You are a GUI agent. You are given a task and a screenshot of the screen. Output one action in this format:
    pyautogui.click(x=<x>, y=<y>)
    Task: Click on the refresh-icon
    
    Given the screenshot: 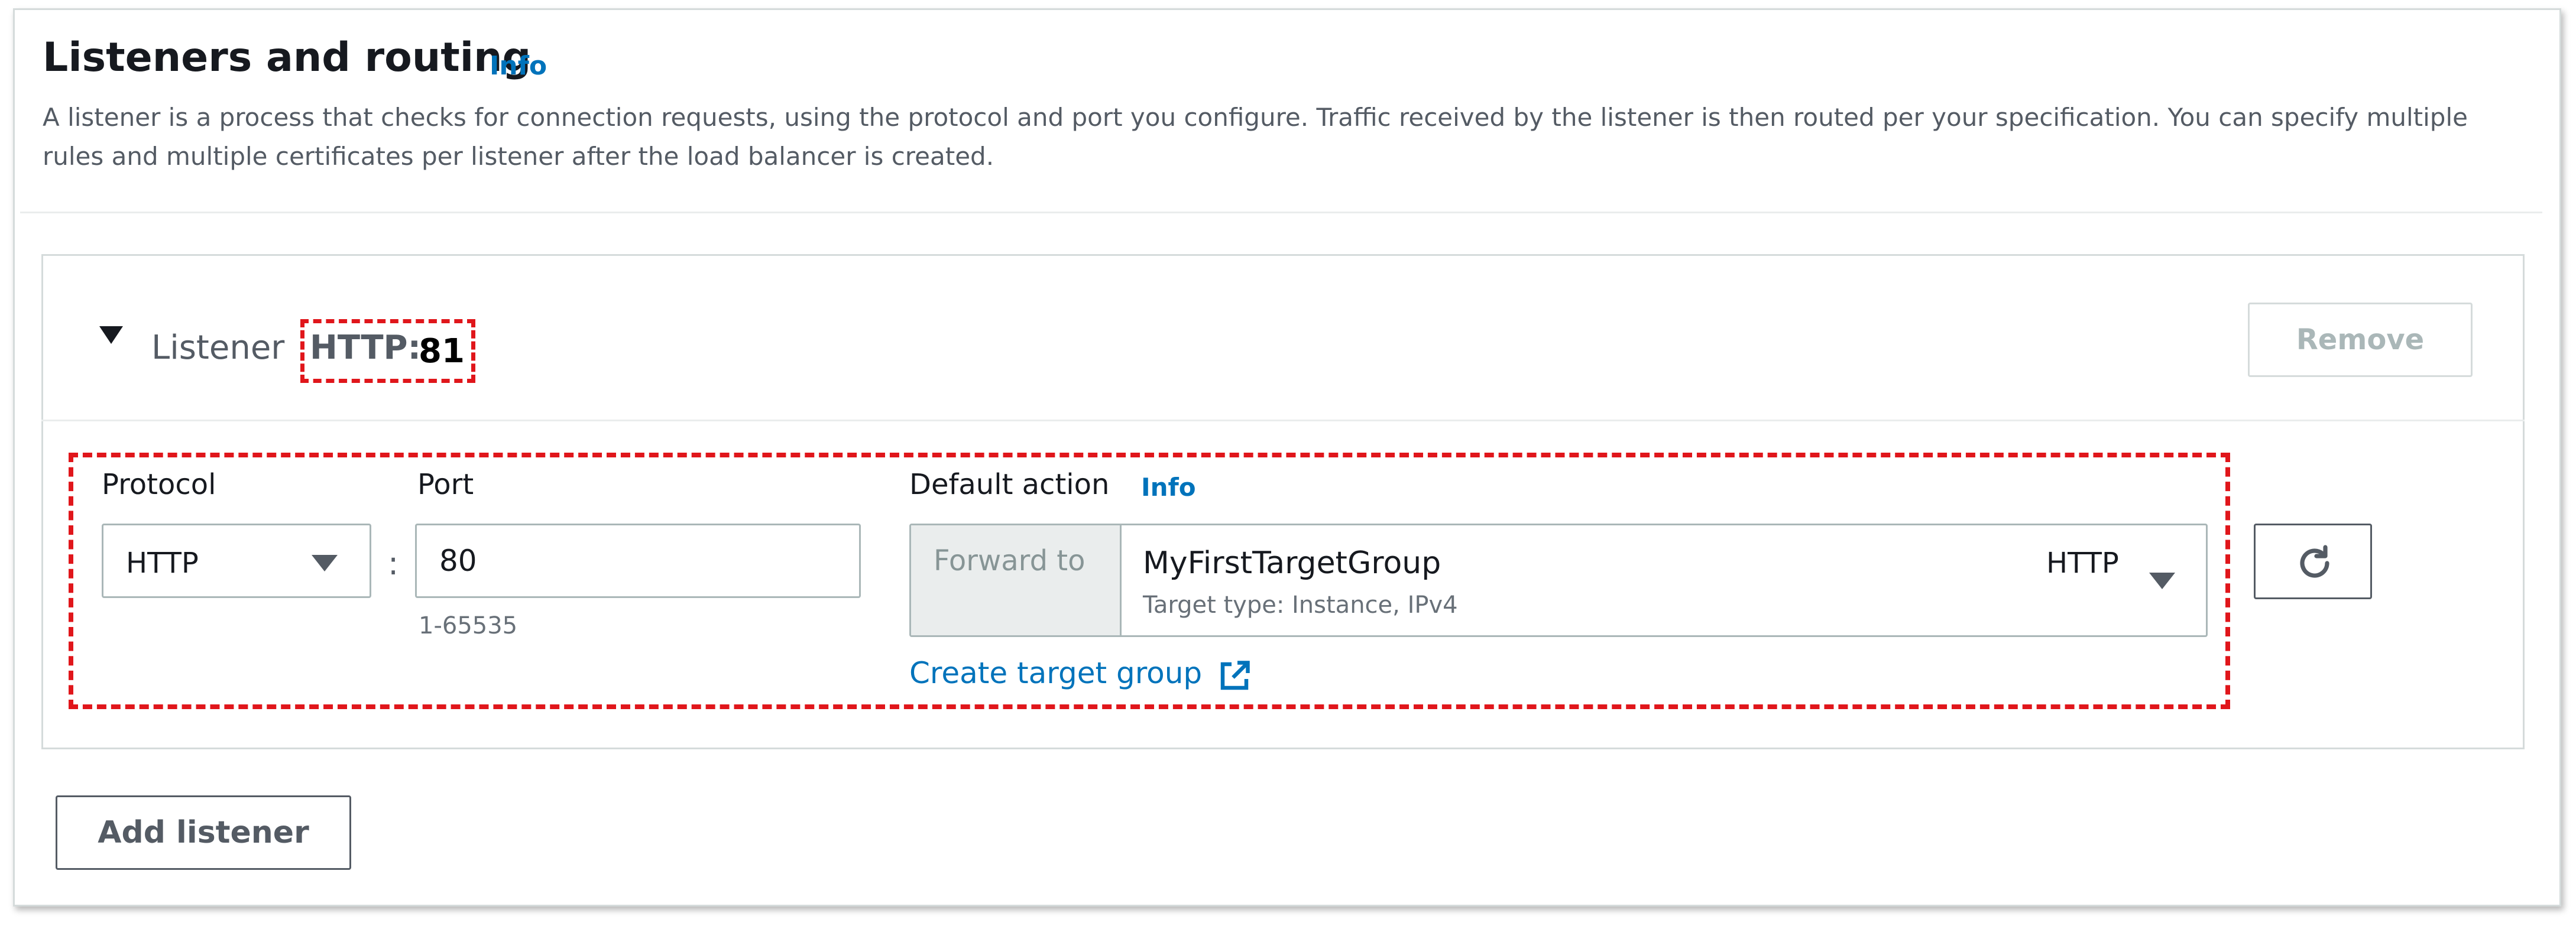 What is the action you would take?
    pyautogui.click(x=2314, y=561)
    